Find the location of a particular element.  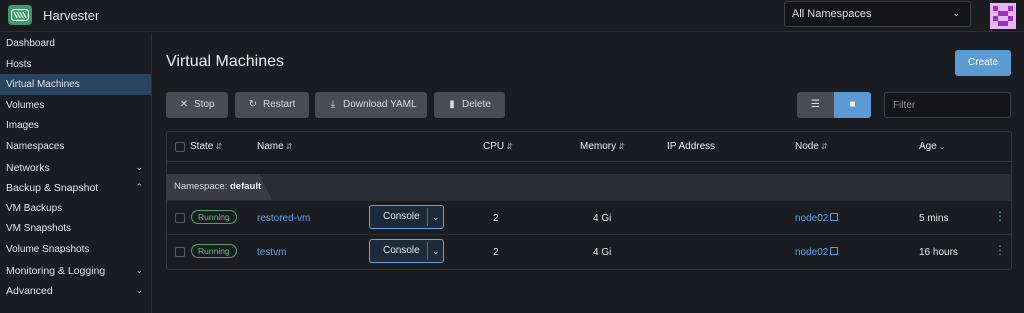

sidebar-item-virtual-machines: Virtual Machines is located at coordinates (75, 84).